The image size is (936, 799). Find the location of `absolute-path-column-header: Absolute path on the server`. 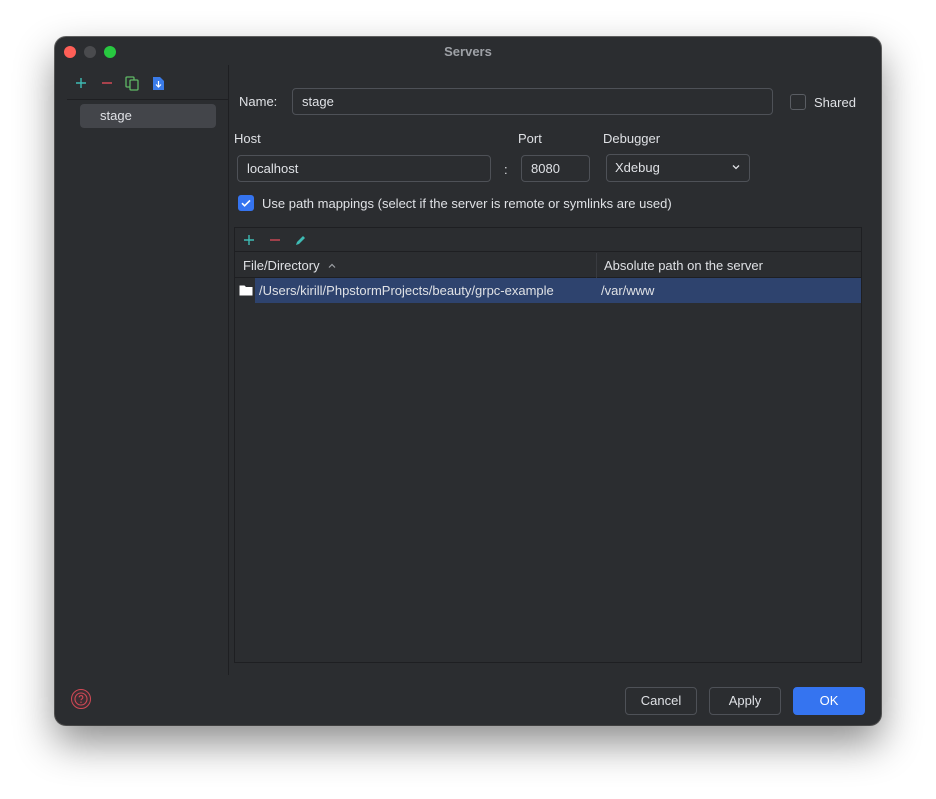

absolute-path-column-header: Absolute path on the server is located at coordinates (729, 265).